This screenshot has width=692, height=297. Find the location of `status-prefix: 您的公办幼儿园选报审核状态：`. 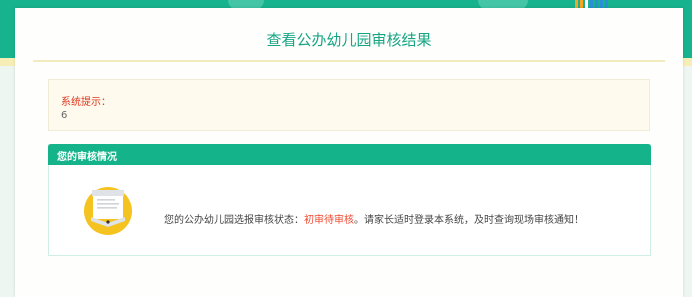

status-prefix: 您的公办幼儿园选报审核状态： is located at coordinates (234, 220).